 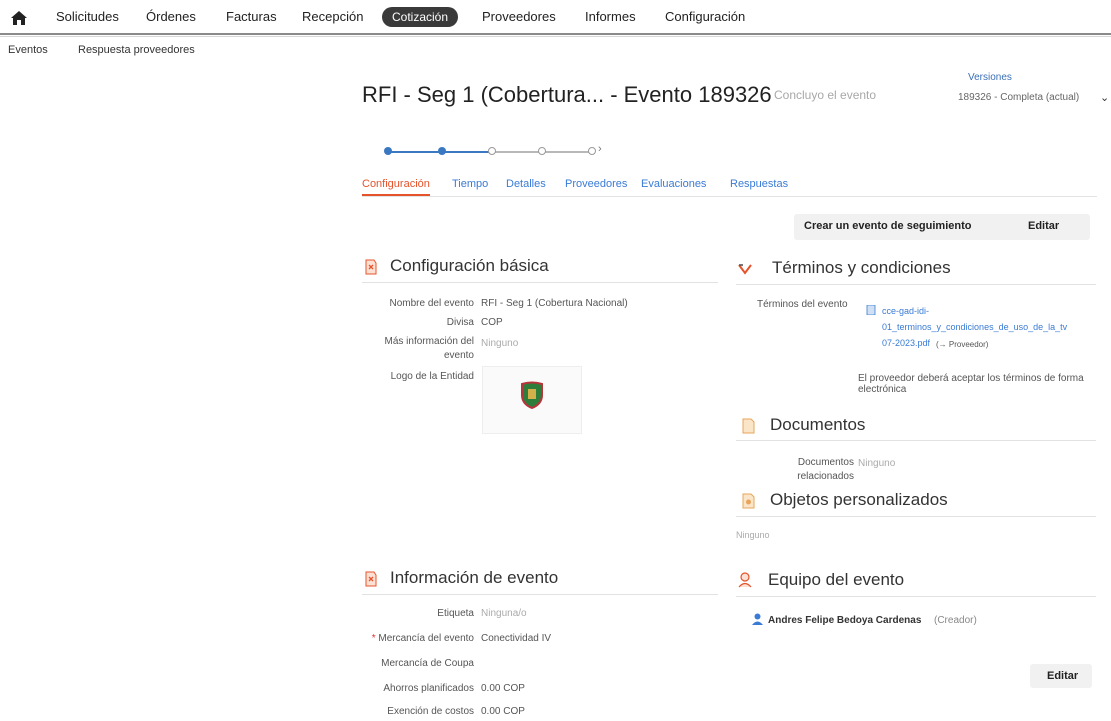 What do you see at coordinates (28, 50) in the screenshot?
I see `subnav-eventos: Eventos` at bounding box center [28, 50].